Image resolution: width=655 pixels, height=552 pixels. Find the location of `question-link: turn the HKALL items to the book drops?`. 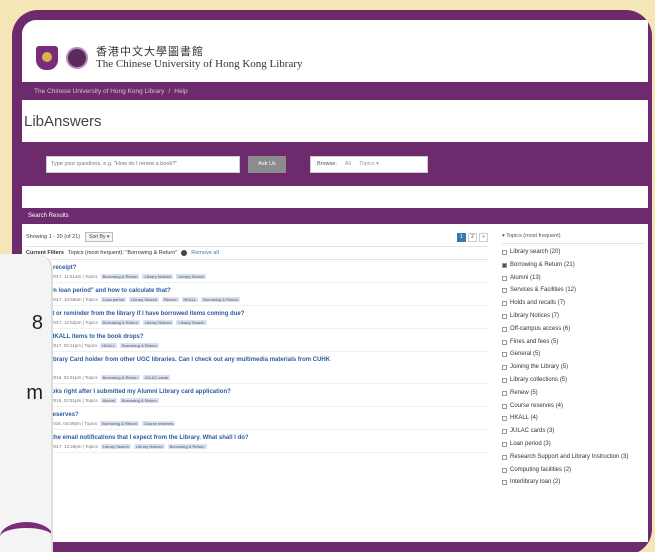

question-link: turn the HKALL items to the book drops? is located at coordinates (257, 337).